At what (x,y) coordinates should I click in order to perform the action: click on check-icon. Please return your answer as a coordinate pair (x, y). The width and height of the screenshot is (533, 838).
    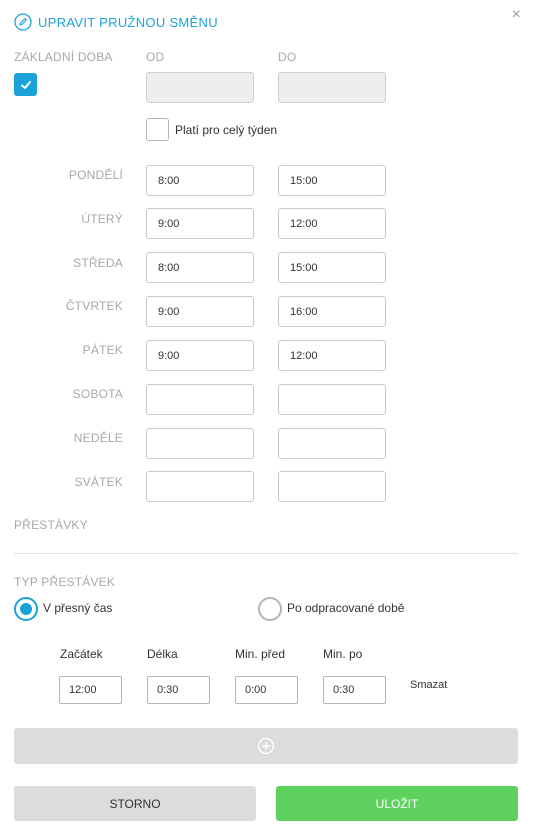
    Looking at the image, I should click on (25, 84).